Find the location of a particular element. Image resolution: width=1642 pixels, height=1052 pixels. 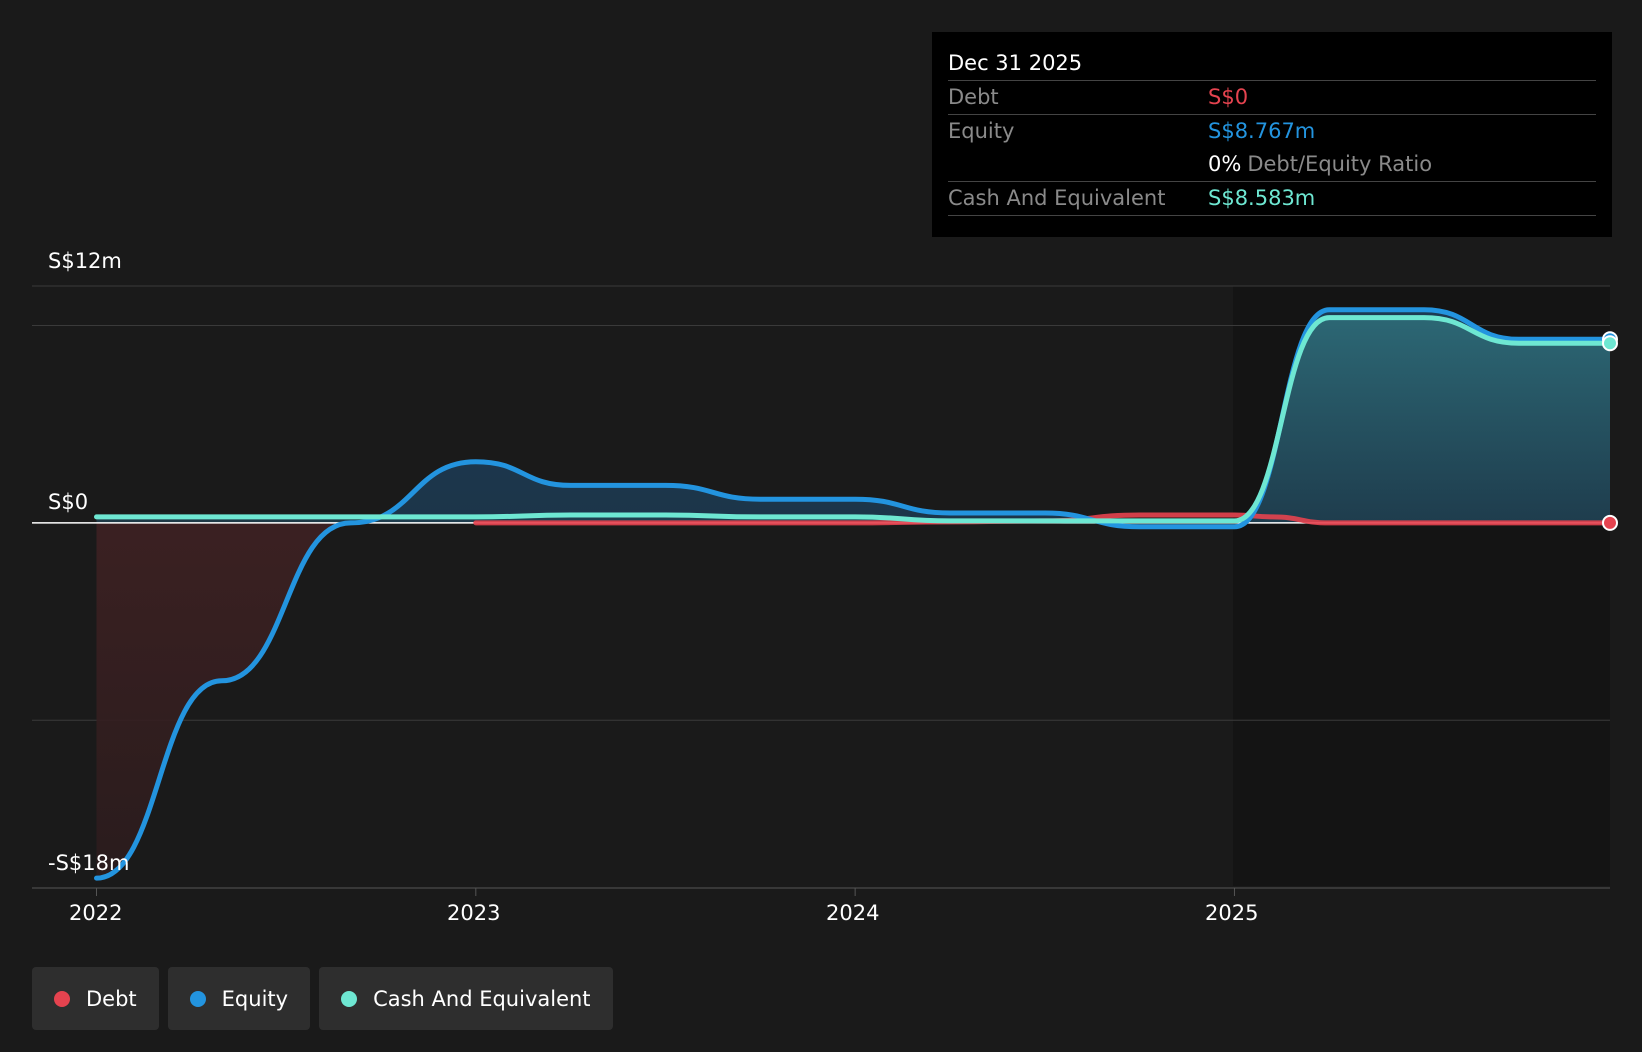

tooltip-row-debt: Debt S$0 is located at coordinates (1272, 97).